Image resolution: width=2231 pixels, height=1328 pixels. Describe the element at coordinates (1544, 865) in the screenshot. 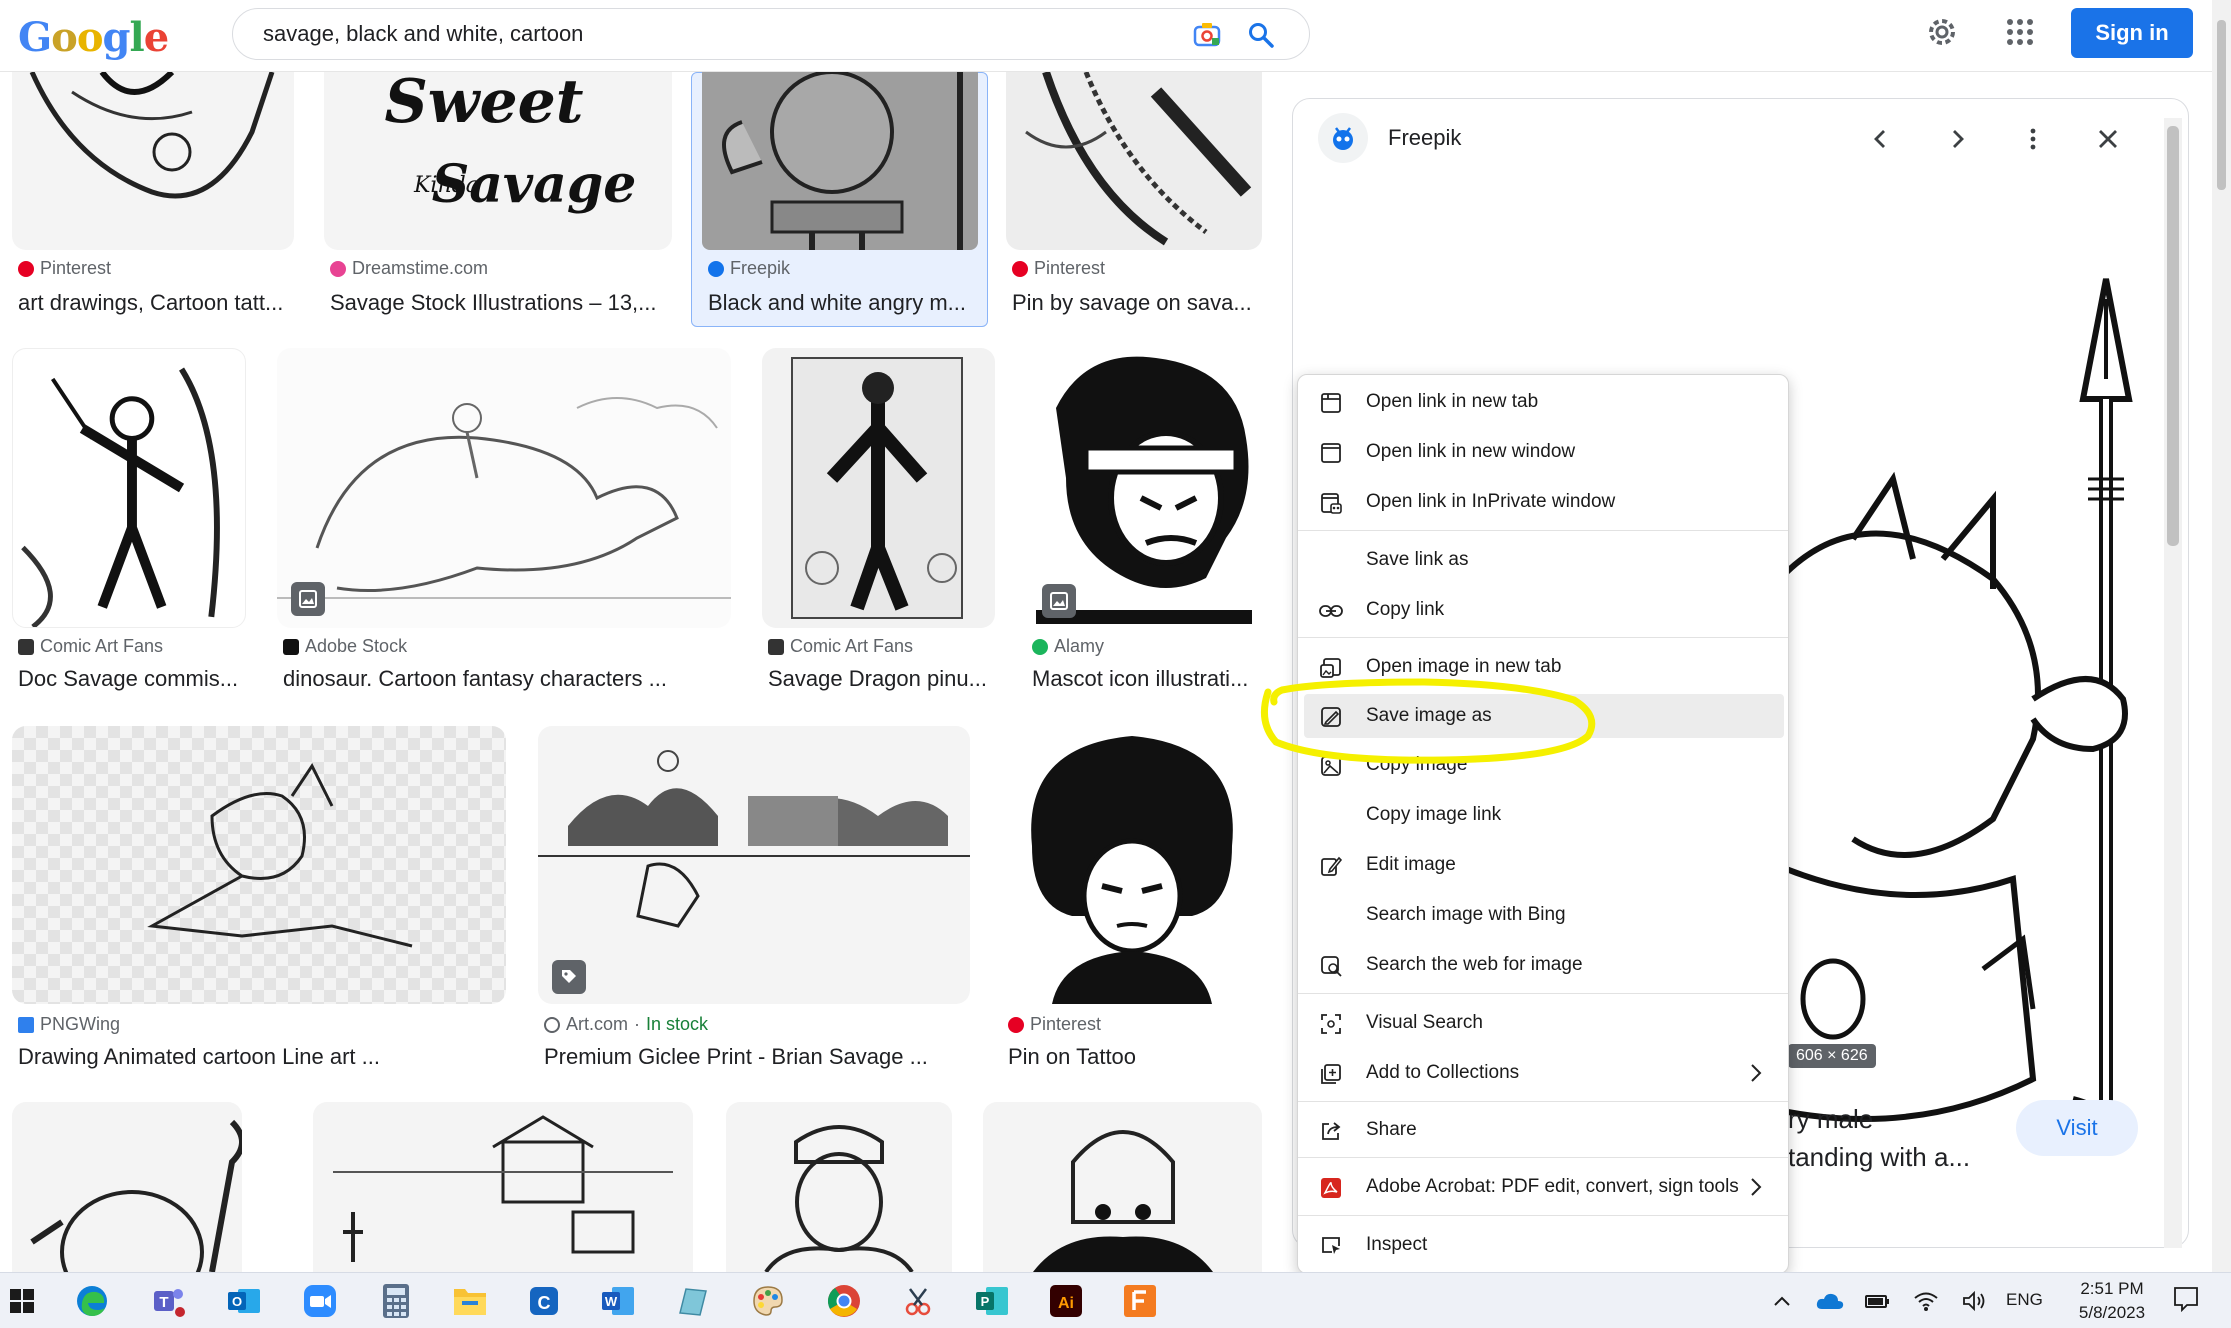

I see `menu-edit-image: Edit image` at that location.